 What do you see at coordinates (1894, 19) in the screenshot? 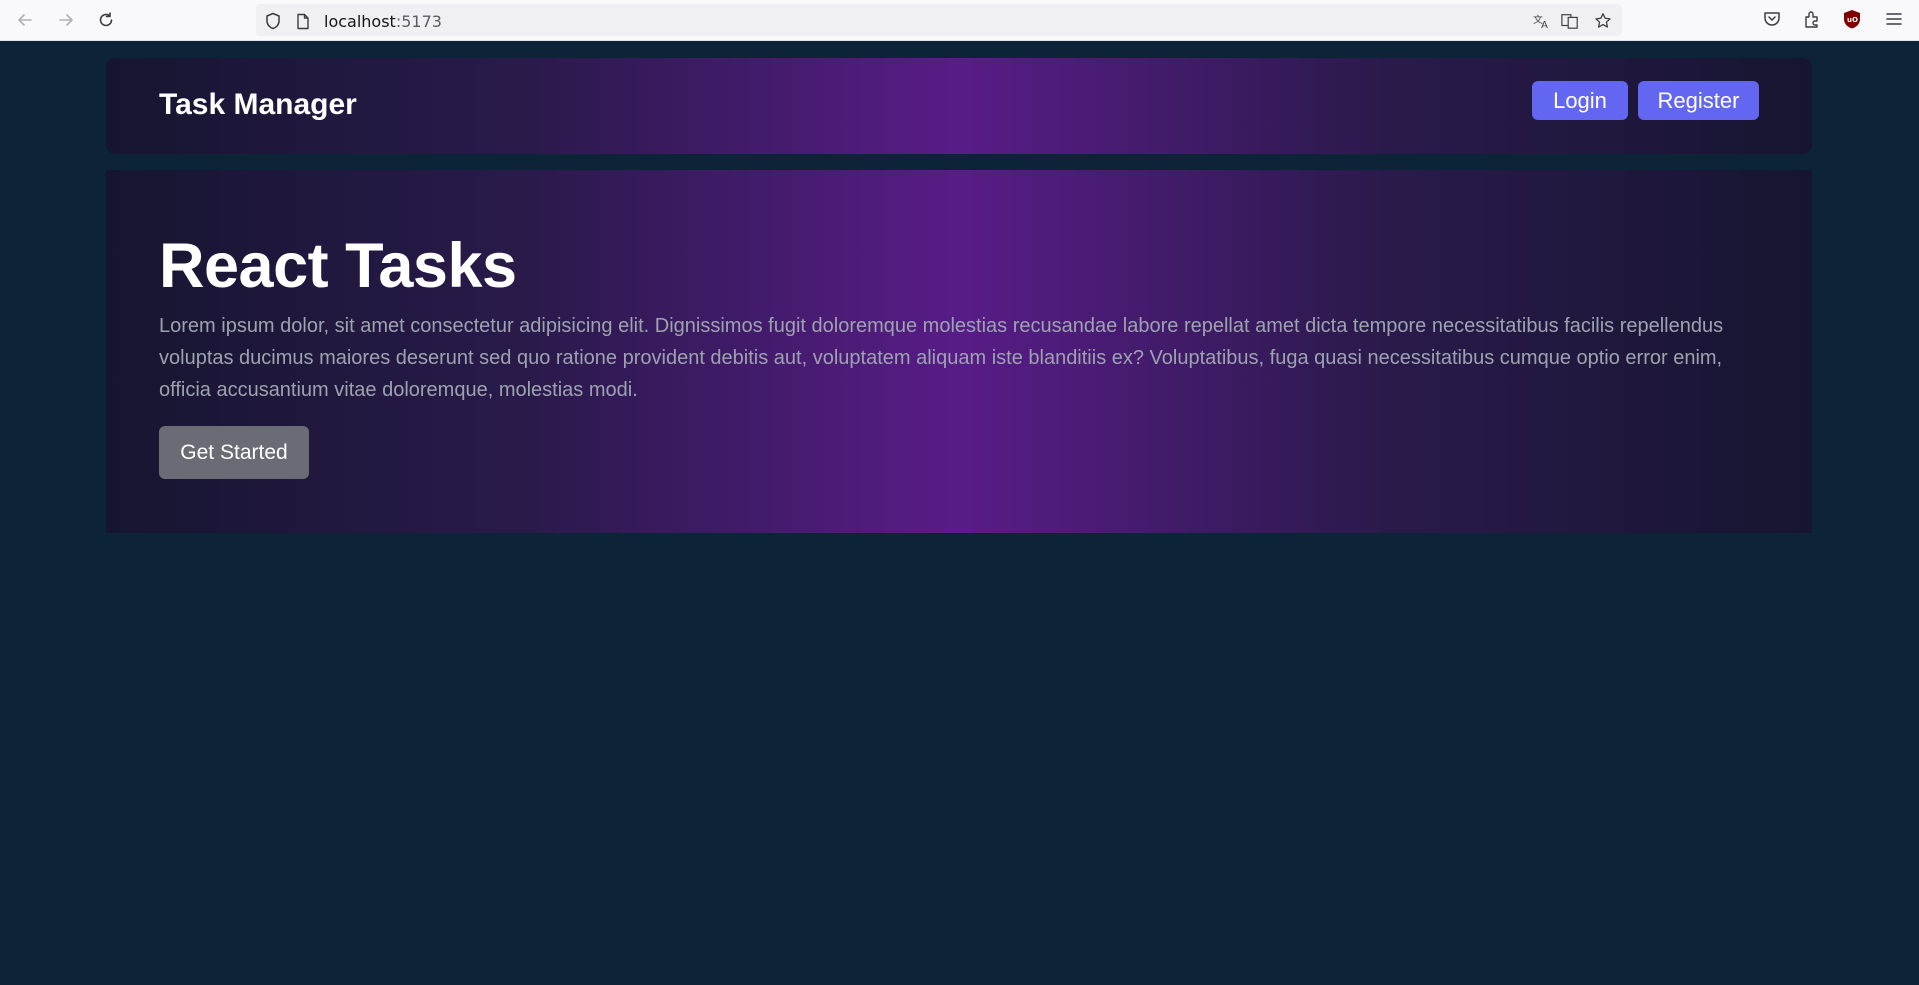
I see `menu-icon` at bounding box center [1894, 19].